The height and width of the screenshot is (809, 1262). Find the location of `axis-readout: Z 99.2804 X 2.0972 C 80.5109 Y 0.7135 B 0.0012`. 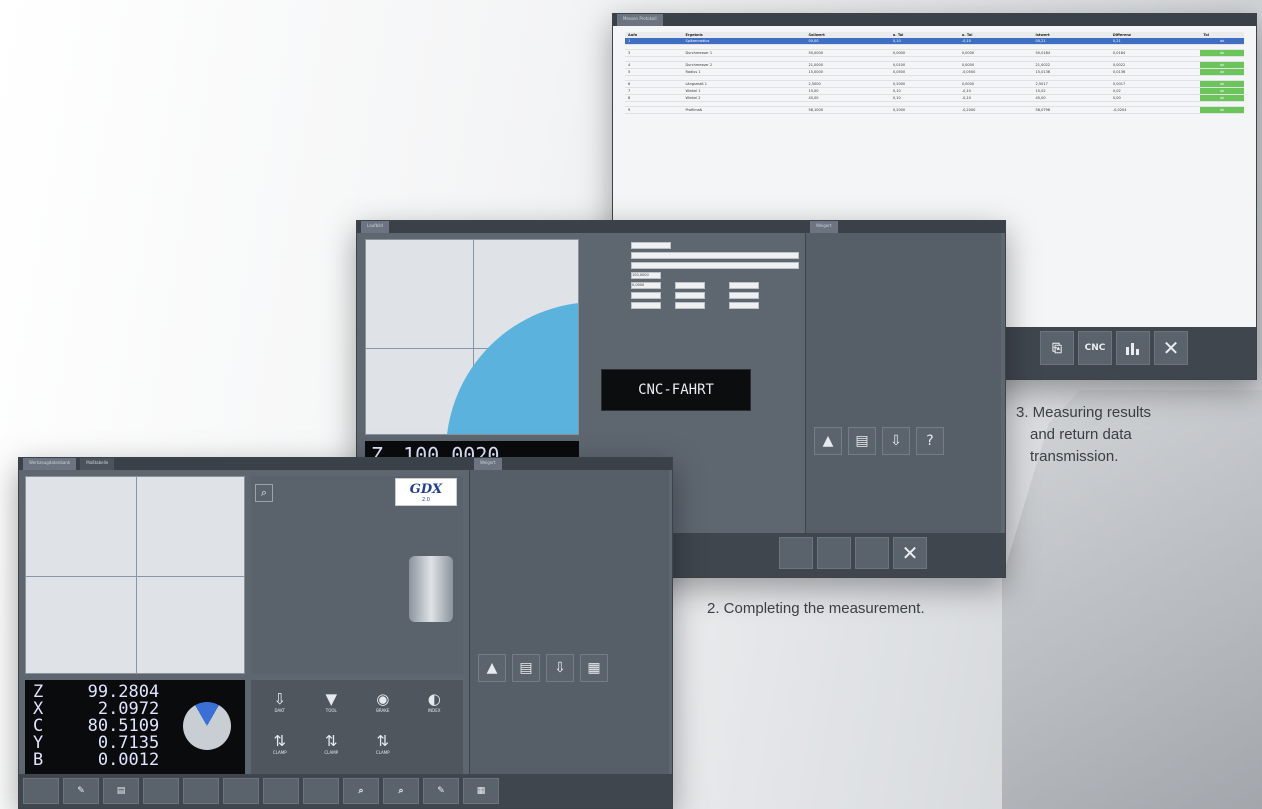

axis-readout: Z 99.2804 X 2.0972 C 80.5109 Y 0.7135 B 0.0012 is located at coordinates (135, 727).